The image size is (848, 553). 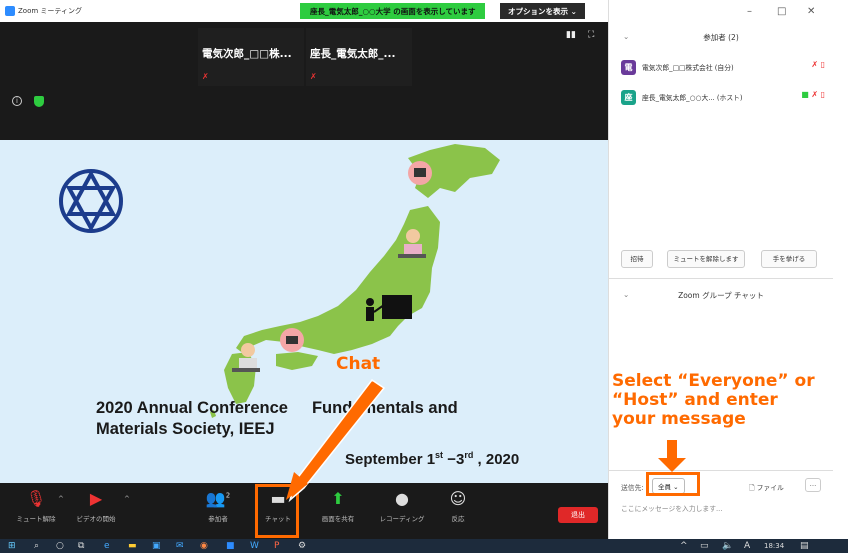 What do you see at coordinates (132, 546) in the screenshot?
I see `explorer-icon: ▬` at bounding box center [132, 546].